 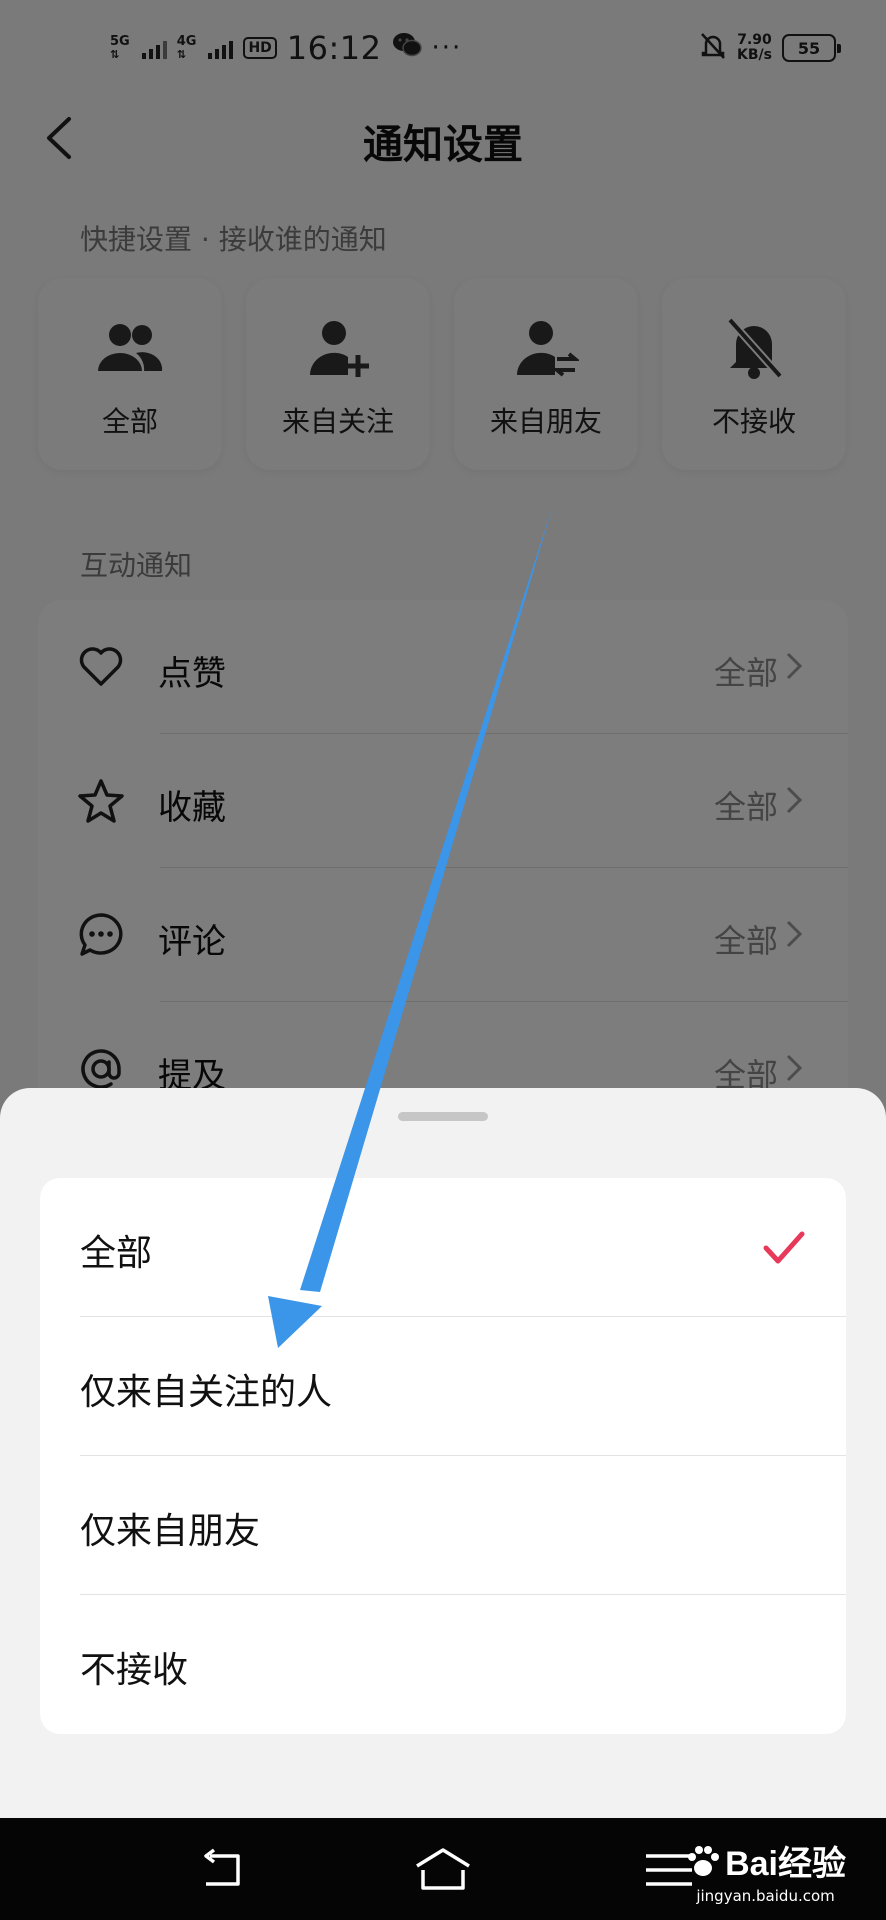 I want to click on checkmark-icon, so click(x=784, y=1247).